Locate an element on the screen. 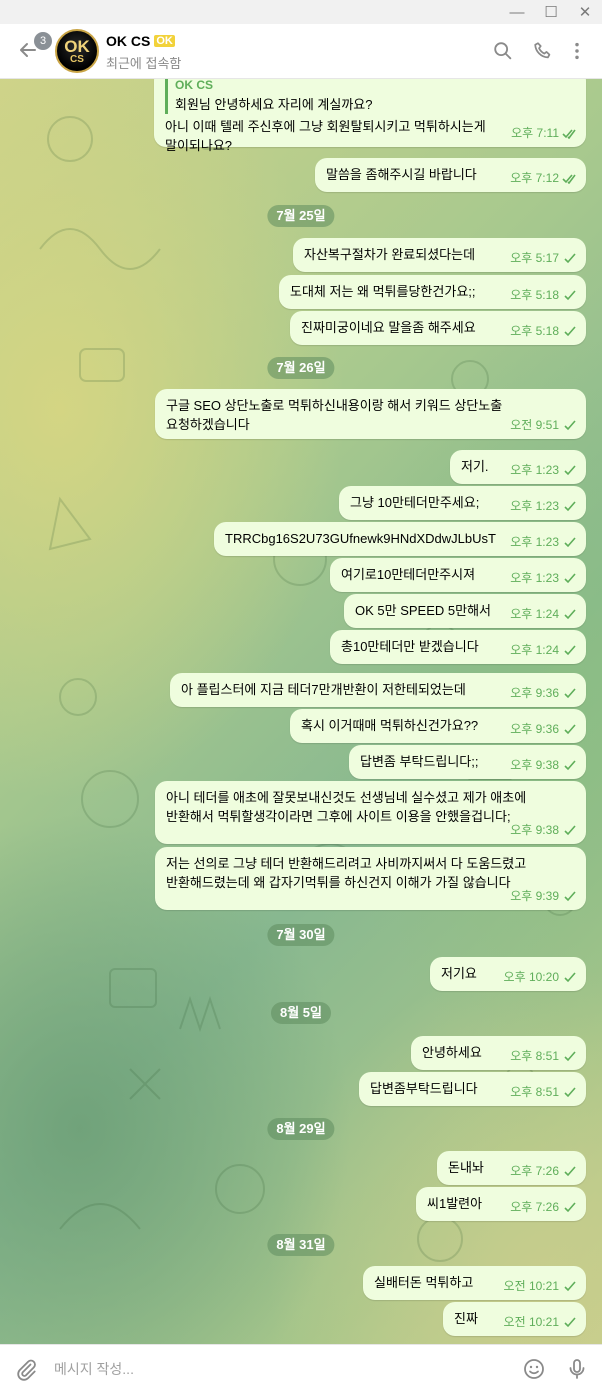 This screenshot has height=1393, width=602. message-time: 오후 1:24 is located at coordinates (534, 650).